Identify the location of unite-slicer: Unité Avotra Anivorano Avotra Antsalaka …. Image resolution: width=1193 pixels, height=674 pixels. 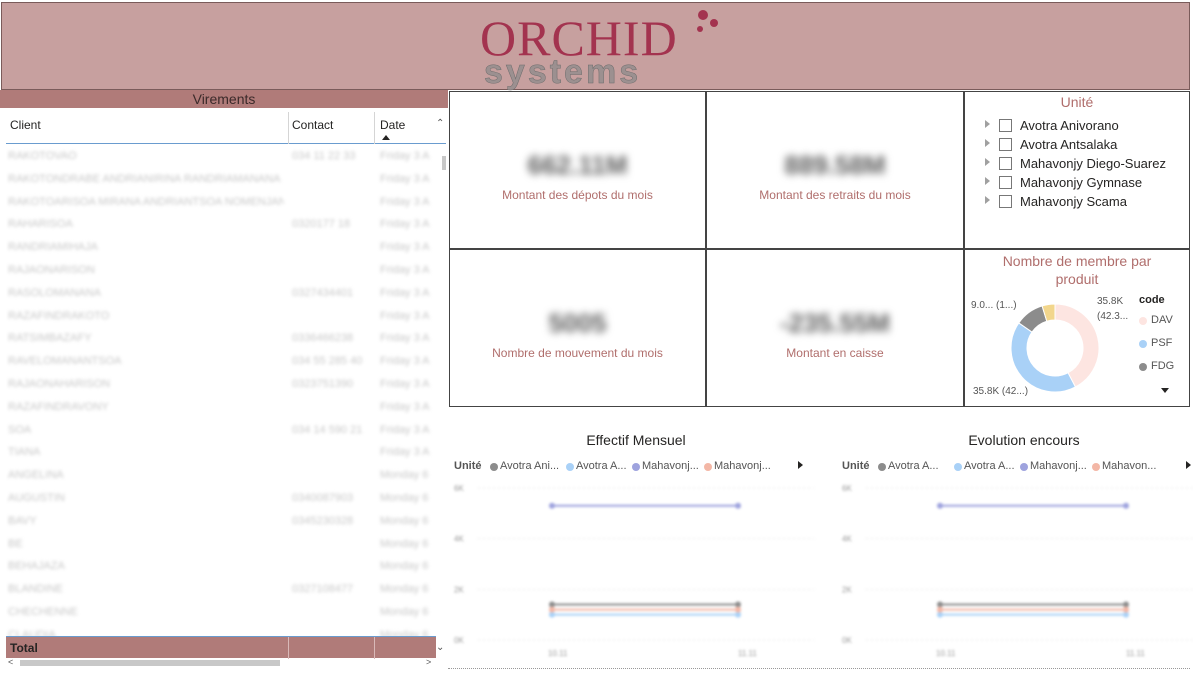
(1077, 170).